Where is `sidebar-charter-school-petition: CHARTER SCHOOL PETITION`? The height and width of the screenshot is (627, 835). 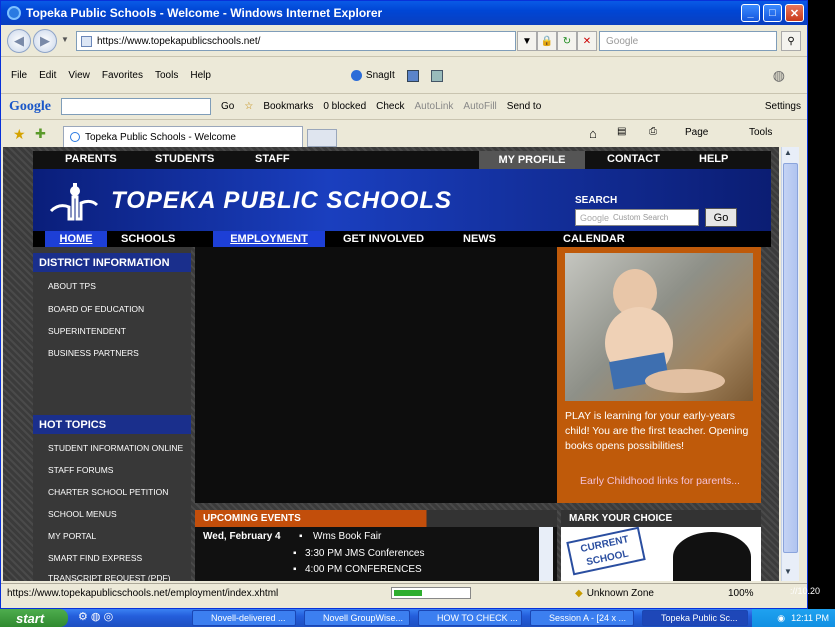 sidebar-charter-school-petition: CHARTER SCHOOL PETITION is located at coordinates (108, 492).